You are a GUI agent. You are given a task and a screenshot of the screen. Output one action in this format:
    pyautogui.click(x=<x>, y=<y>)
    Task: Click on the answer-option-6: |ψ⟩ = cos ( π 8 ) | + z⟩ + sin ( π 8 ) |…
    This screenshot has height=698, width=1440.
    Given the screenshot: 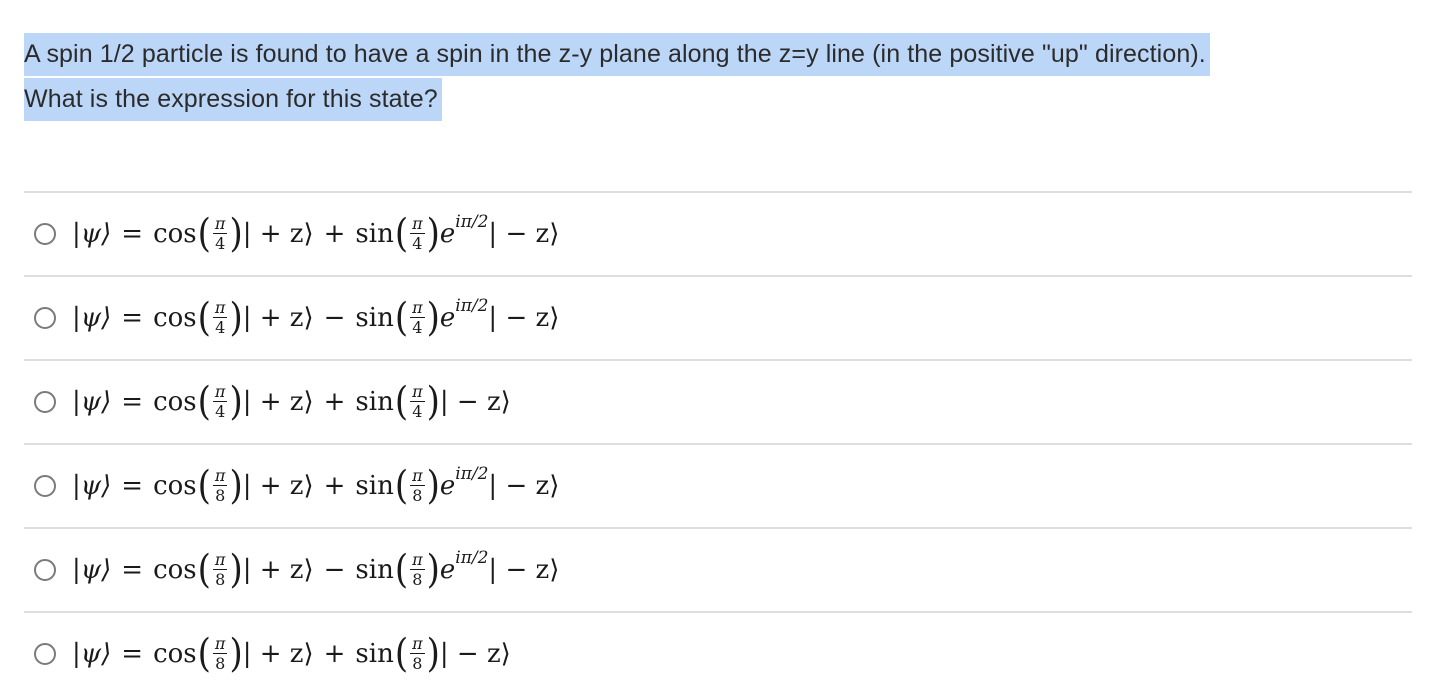 What is the action you would take?
    pyautogui.click(x=718, y=653)
    